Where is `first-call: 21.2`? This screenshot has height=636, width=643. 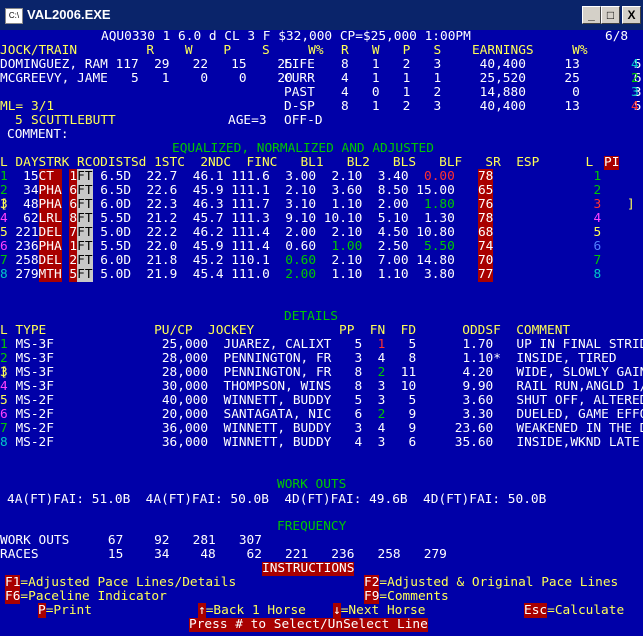
first-call: 21.2 is located at coordinates (162, 218).